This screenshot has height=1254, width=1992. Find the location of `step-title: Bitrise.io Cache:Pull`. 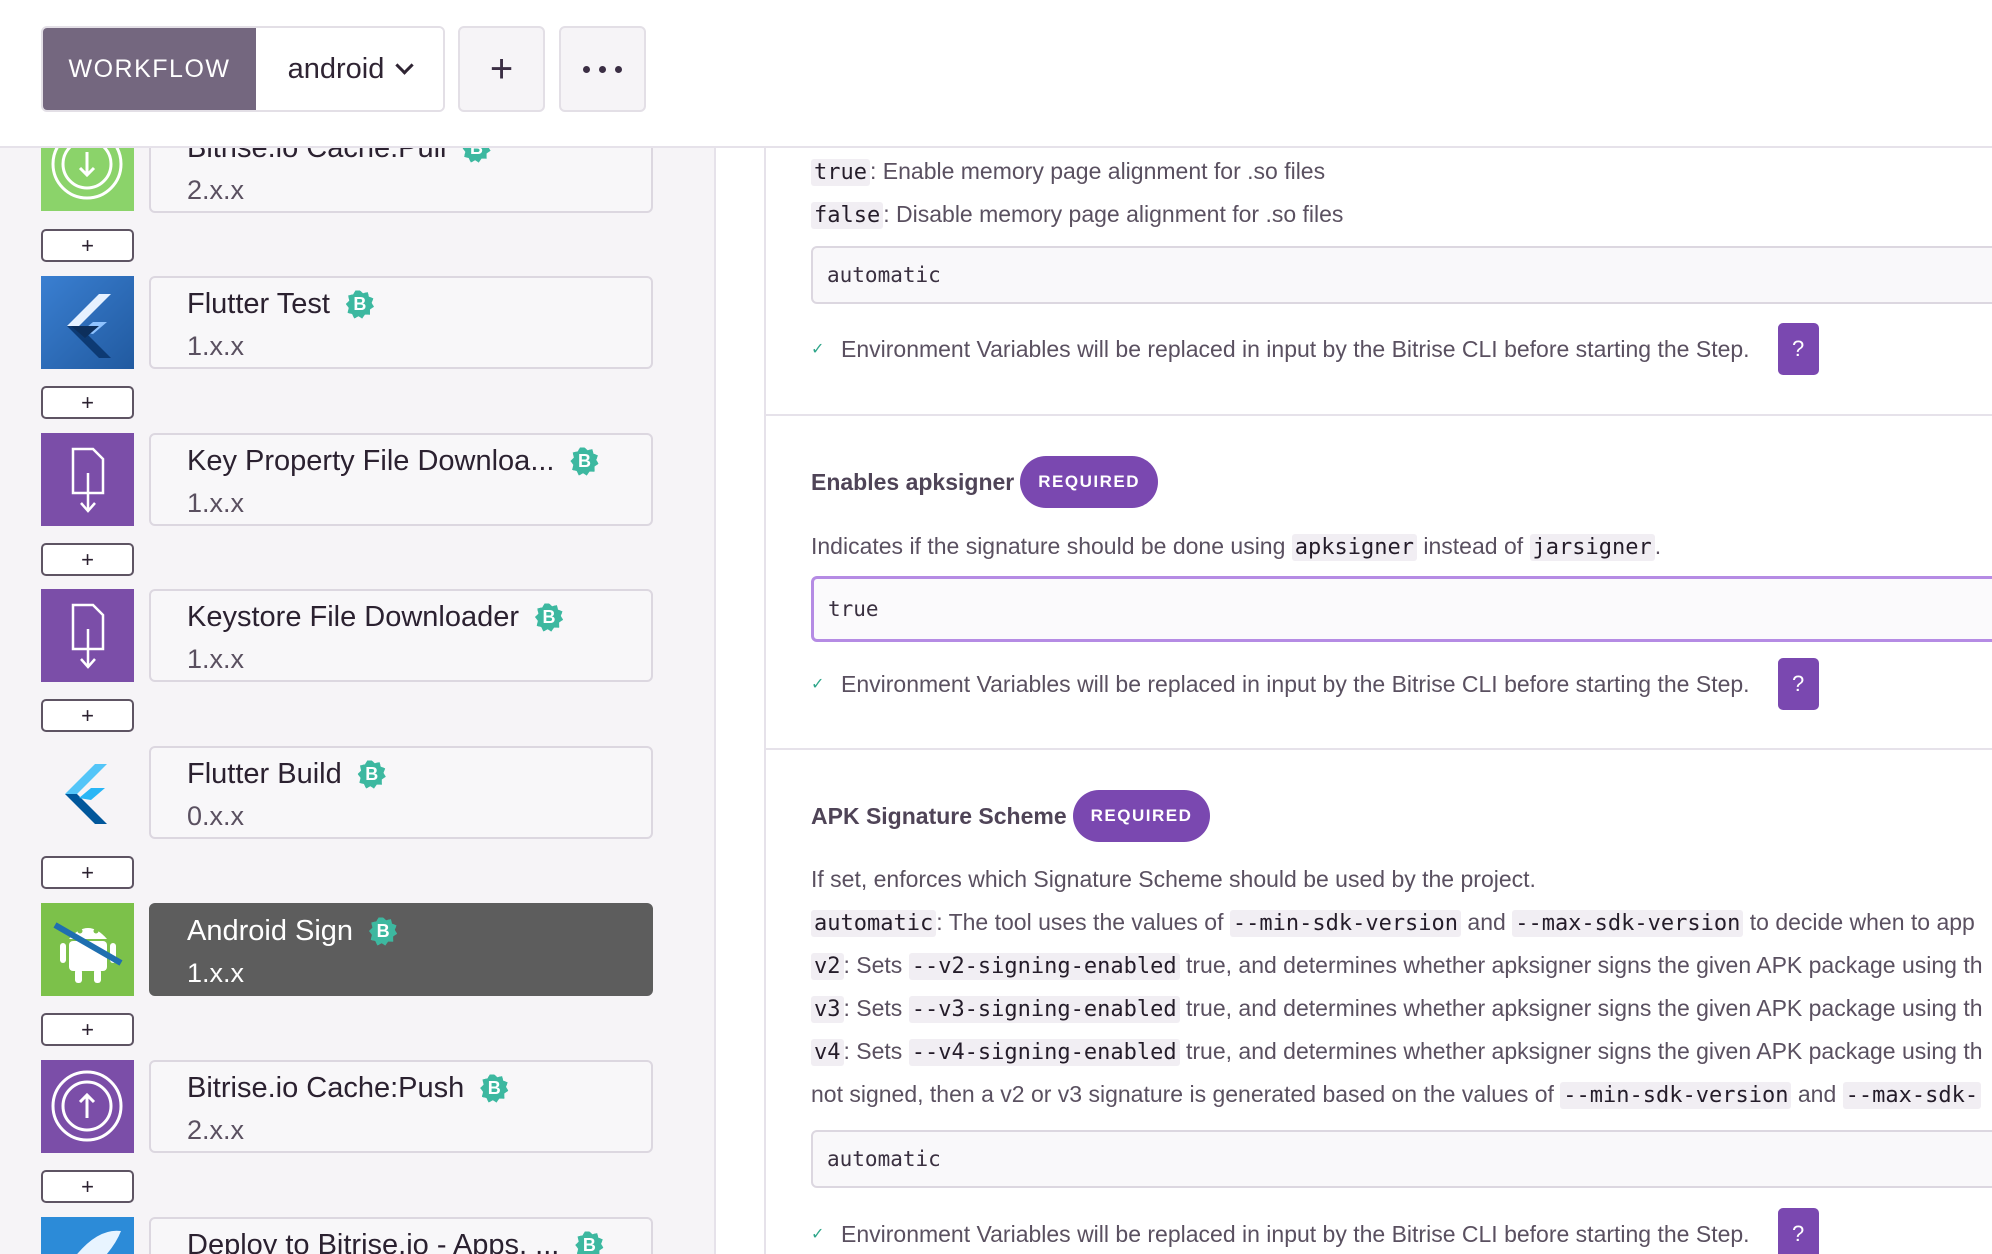

step-title: Bitrise.io Cache:Pull is located at coordinates (317, 156).